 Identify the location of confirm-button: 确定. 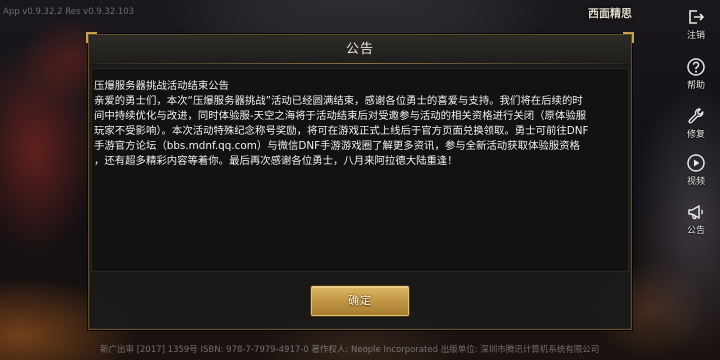
(360, 301).